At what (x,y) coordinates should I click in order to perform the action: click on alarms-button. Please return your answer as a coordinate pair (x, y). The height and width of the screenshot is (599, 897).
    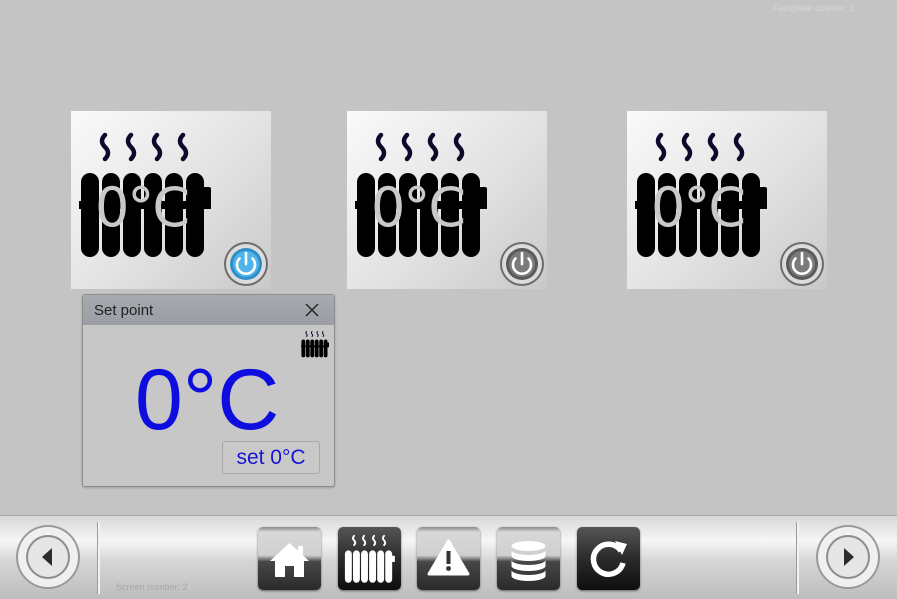
    Looking at the image, I should click on (448, 558).